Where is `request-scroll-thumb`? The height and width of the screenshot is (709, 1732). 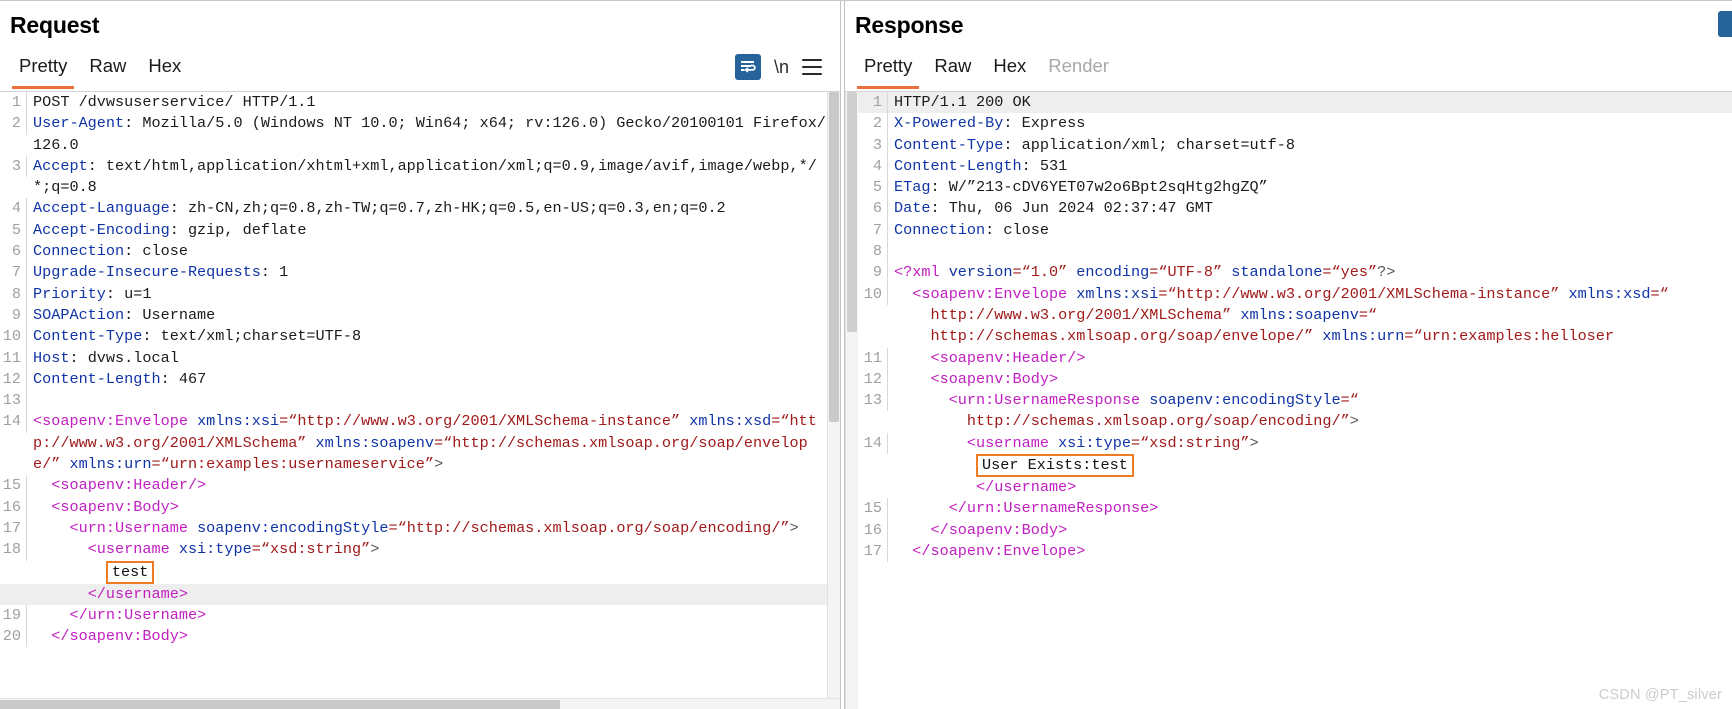
request-scroll-thumb is located at coordinates (834, 257).